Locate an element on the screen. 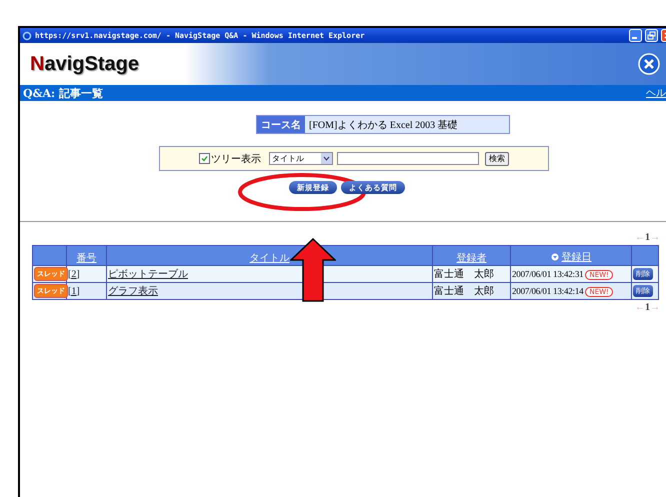  number-link: [1] is located at coordinates (74, 291).